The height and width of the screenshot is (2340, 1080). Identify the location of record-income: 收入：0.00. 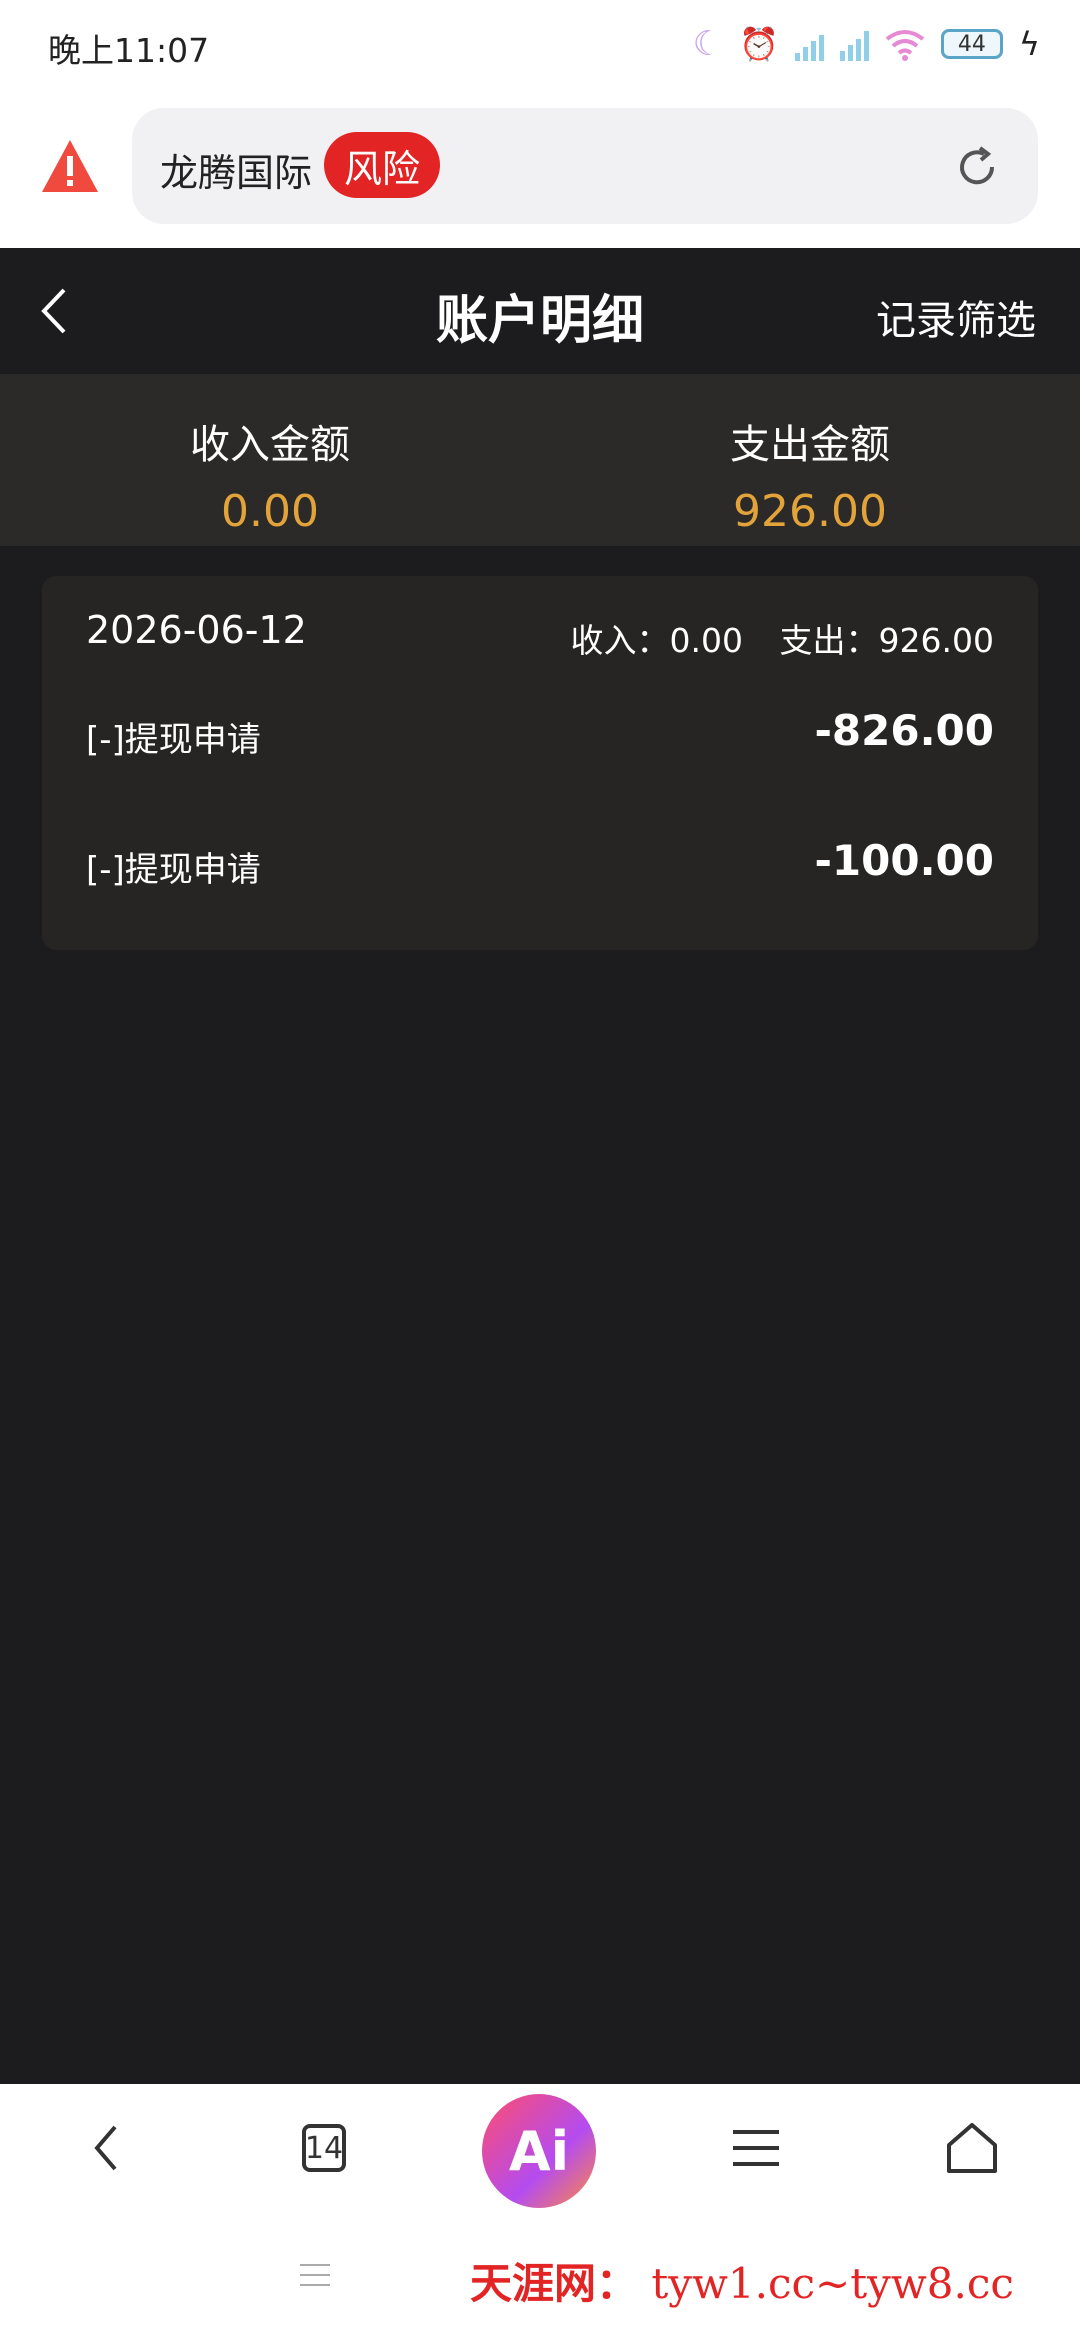
(657, 640).